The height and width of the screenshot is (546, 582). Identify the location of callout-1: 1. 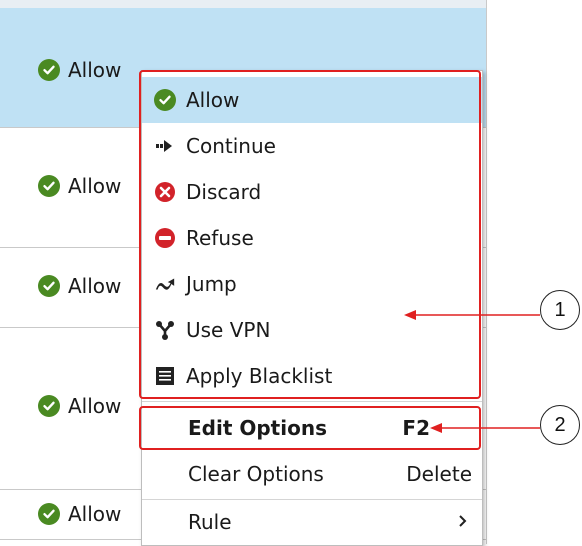
(560, 310).